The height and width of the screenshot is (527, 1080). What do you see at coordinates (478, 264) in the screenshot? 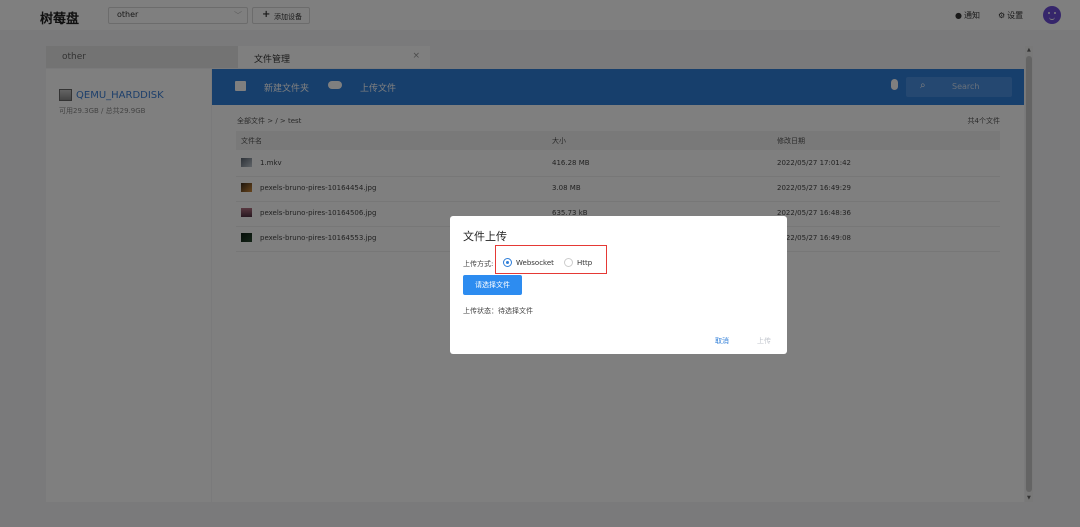
I see `upload-method-label: 上传方式:` at bounding box center [478, 264].